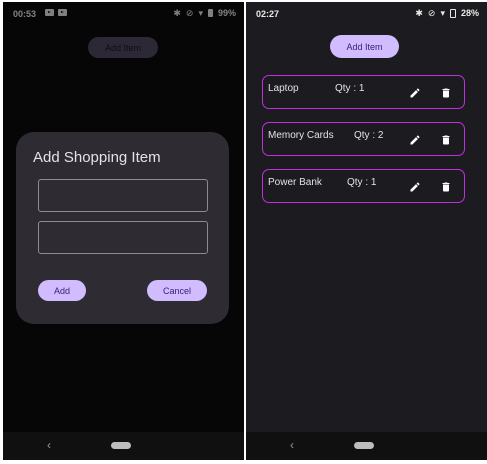 The height and width of the screenshot is (464, 487). I want to click on status-bar: 02:27 ✱ ⊘ ▾ 28%, so click(366, 14).